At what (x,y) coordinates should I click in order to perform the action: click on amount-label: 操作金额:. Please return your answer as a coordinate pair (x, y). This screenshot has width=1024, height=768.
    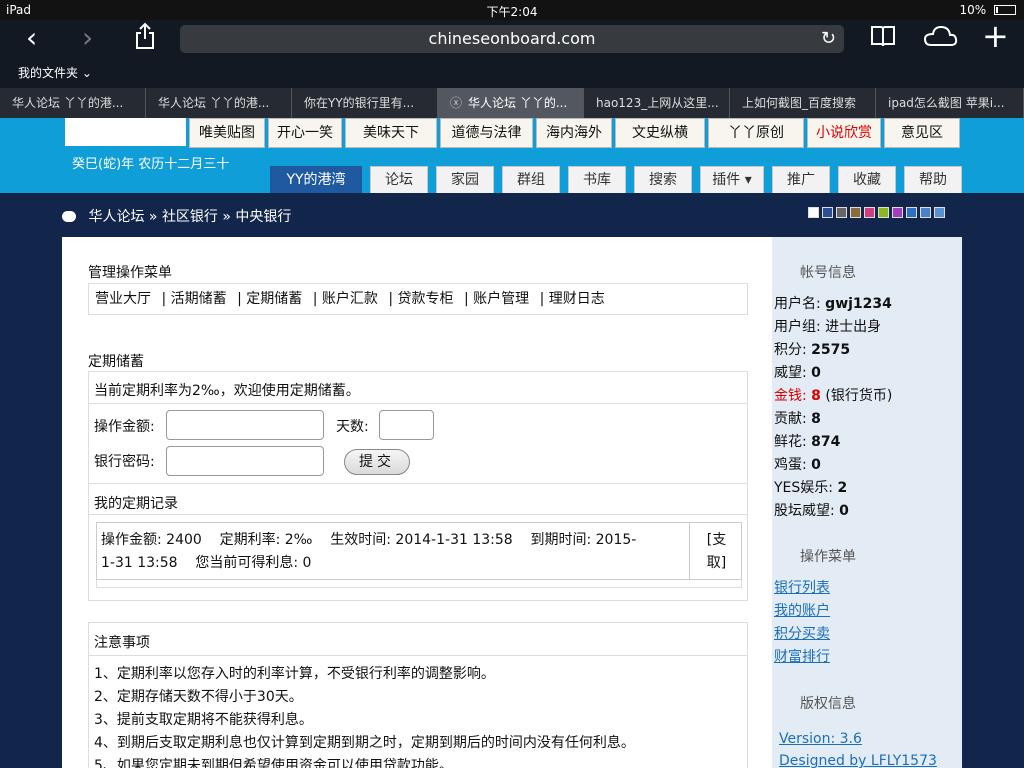
    Looking at the image, I should click on (124, 427).